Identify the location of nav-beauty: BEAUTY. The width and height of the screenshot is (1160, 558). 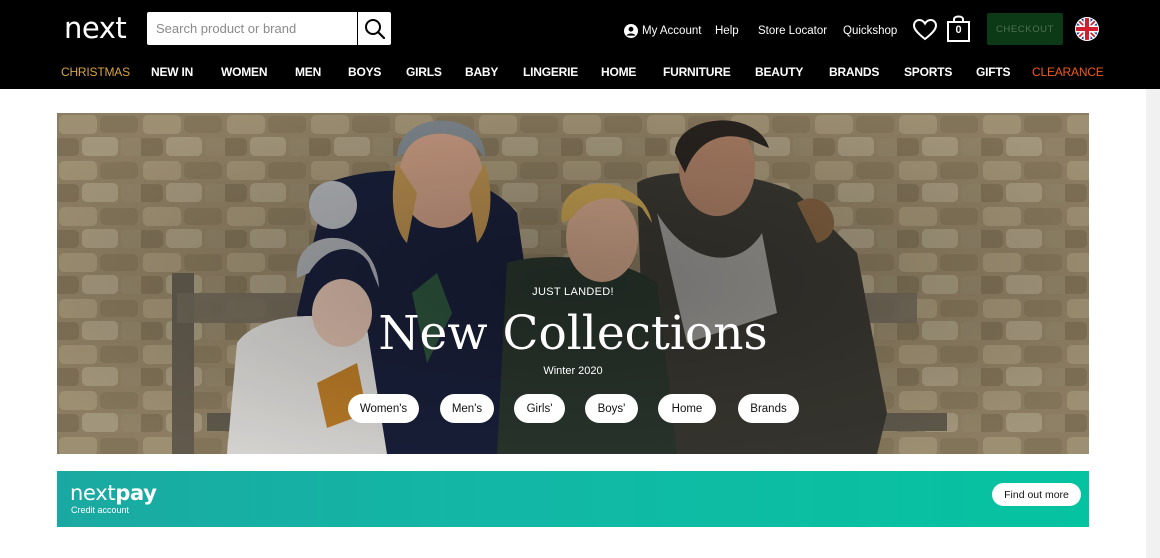
(779, 72).